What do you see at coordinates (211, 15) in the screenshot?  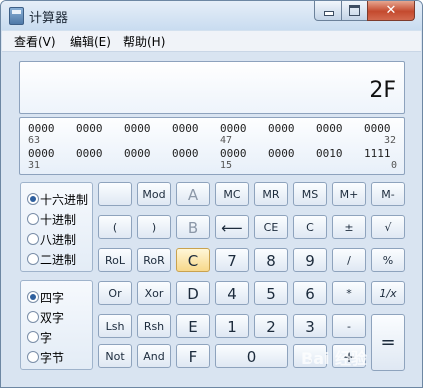 I see `title-bar: 计算器 ✕` at bounding box center [211, 15].